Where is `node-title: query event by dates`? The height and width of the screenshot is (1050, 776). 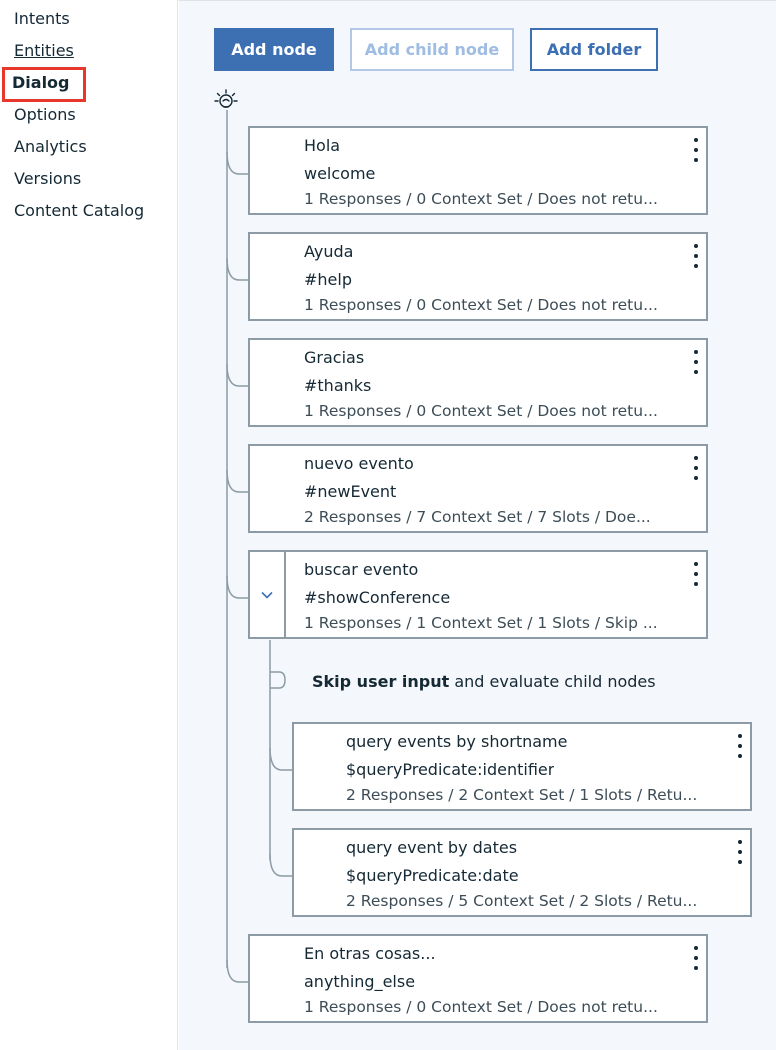 node-title: query event by dates is located at coordinates (432, 847).